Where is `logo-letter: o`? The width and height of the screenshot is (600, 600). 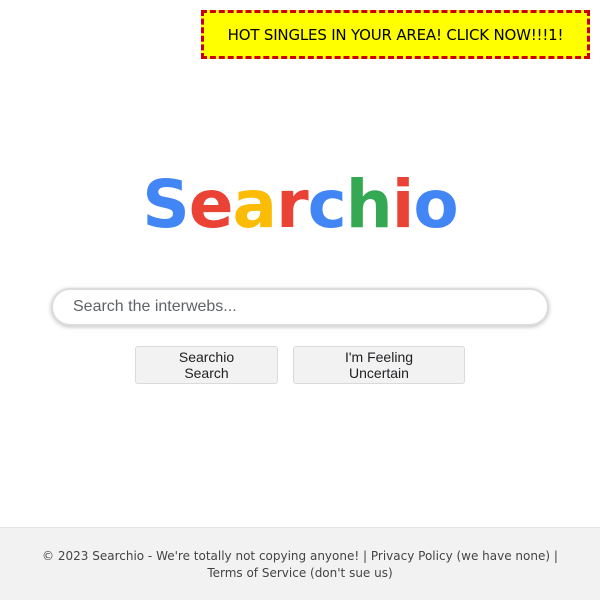 logo-letter: o is located at coordinates (435, 204).